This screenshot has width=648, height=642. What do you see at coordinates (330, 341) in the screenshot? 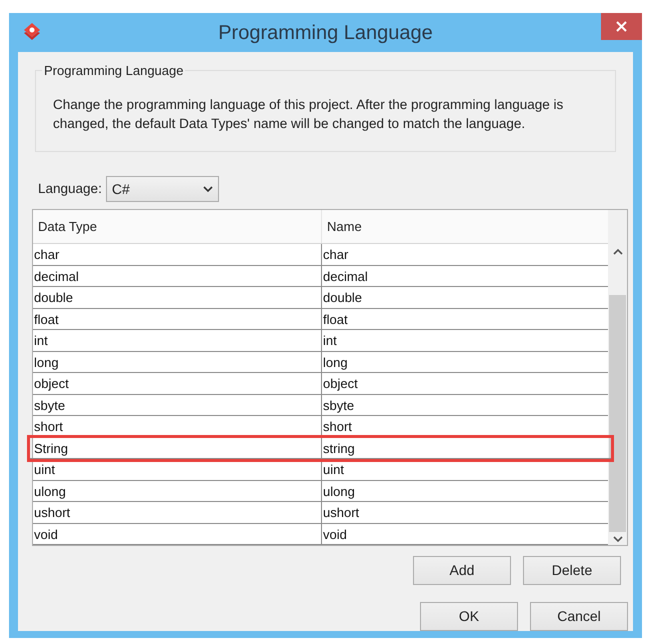
I see `table-cell-text: int` at bounding box center [330, 341].